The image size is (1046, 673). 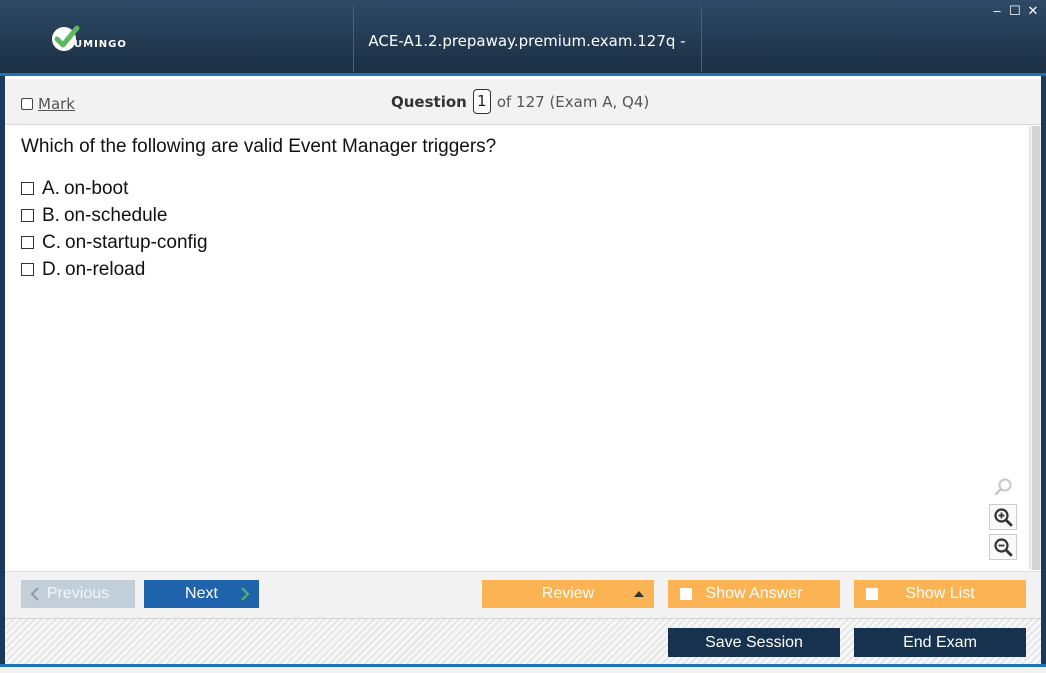 I want to click on question-number-input: 1, so click(x=481, y=101).